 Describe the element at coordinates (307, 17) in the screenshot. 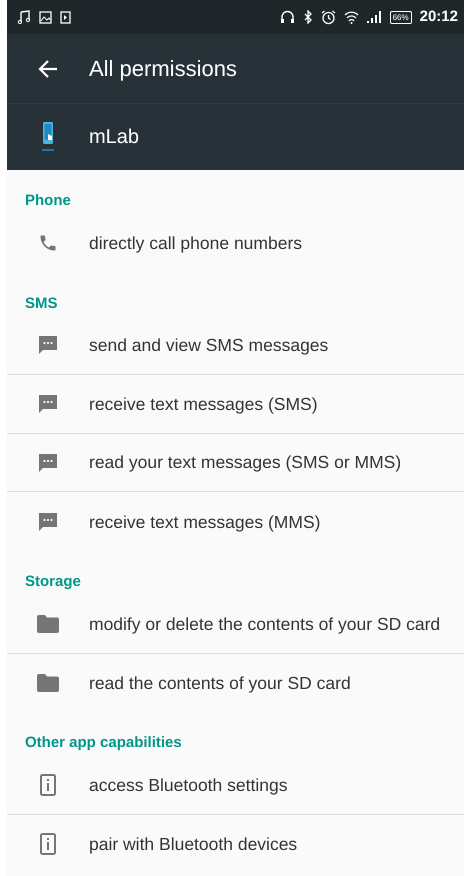

I see `bluetooth-icon` at that location.